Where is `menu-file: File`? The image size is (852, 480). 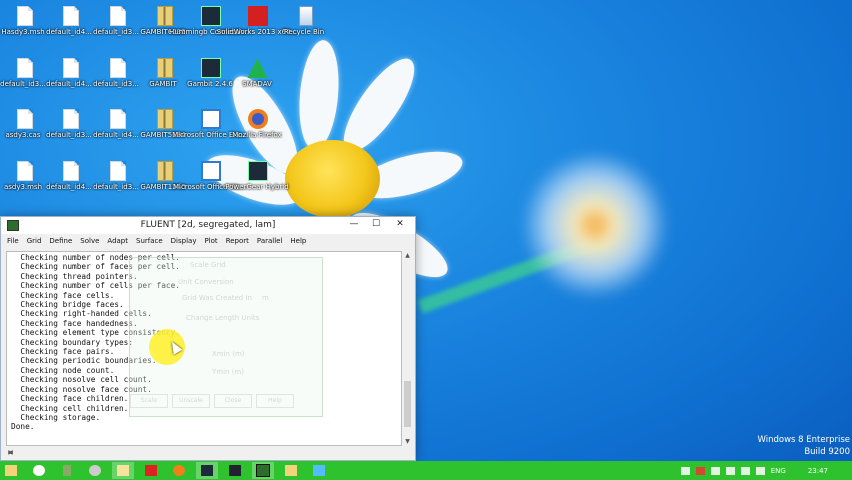
menu-file: File is located at coordinates (13, 241).